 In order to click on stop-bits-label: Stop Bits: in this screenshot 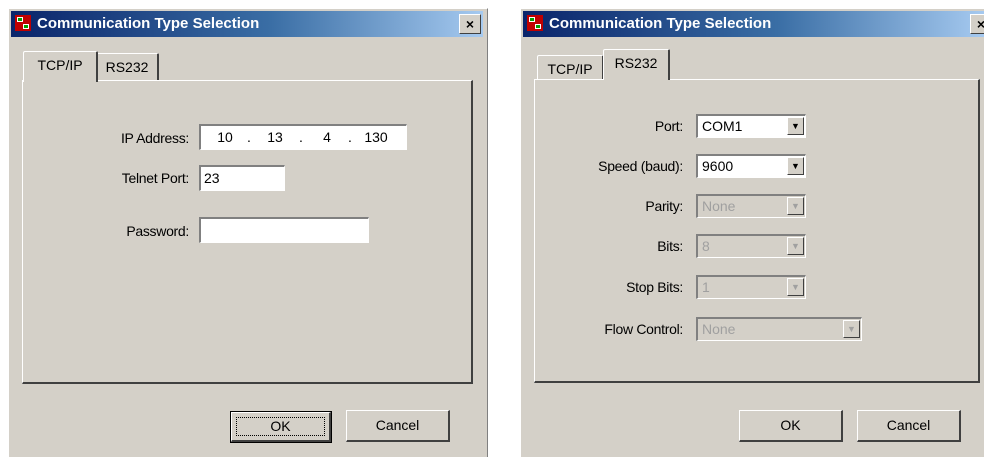, I will do `click(654, 287)`.